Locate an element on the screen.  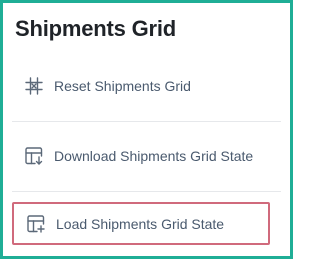
panel-title: Shipments Grid is located at coordinates (95, 28).